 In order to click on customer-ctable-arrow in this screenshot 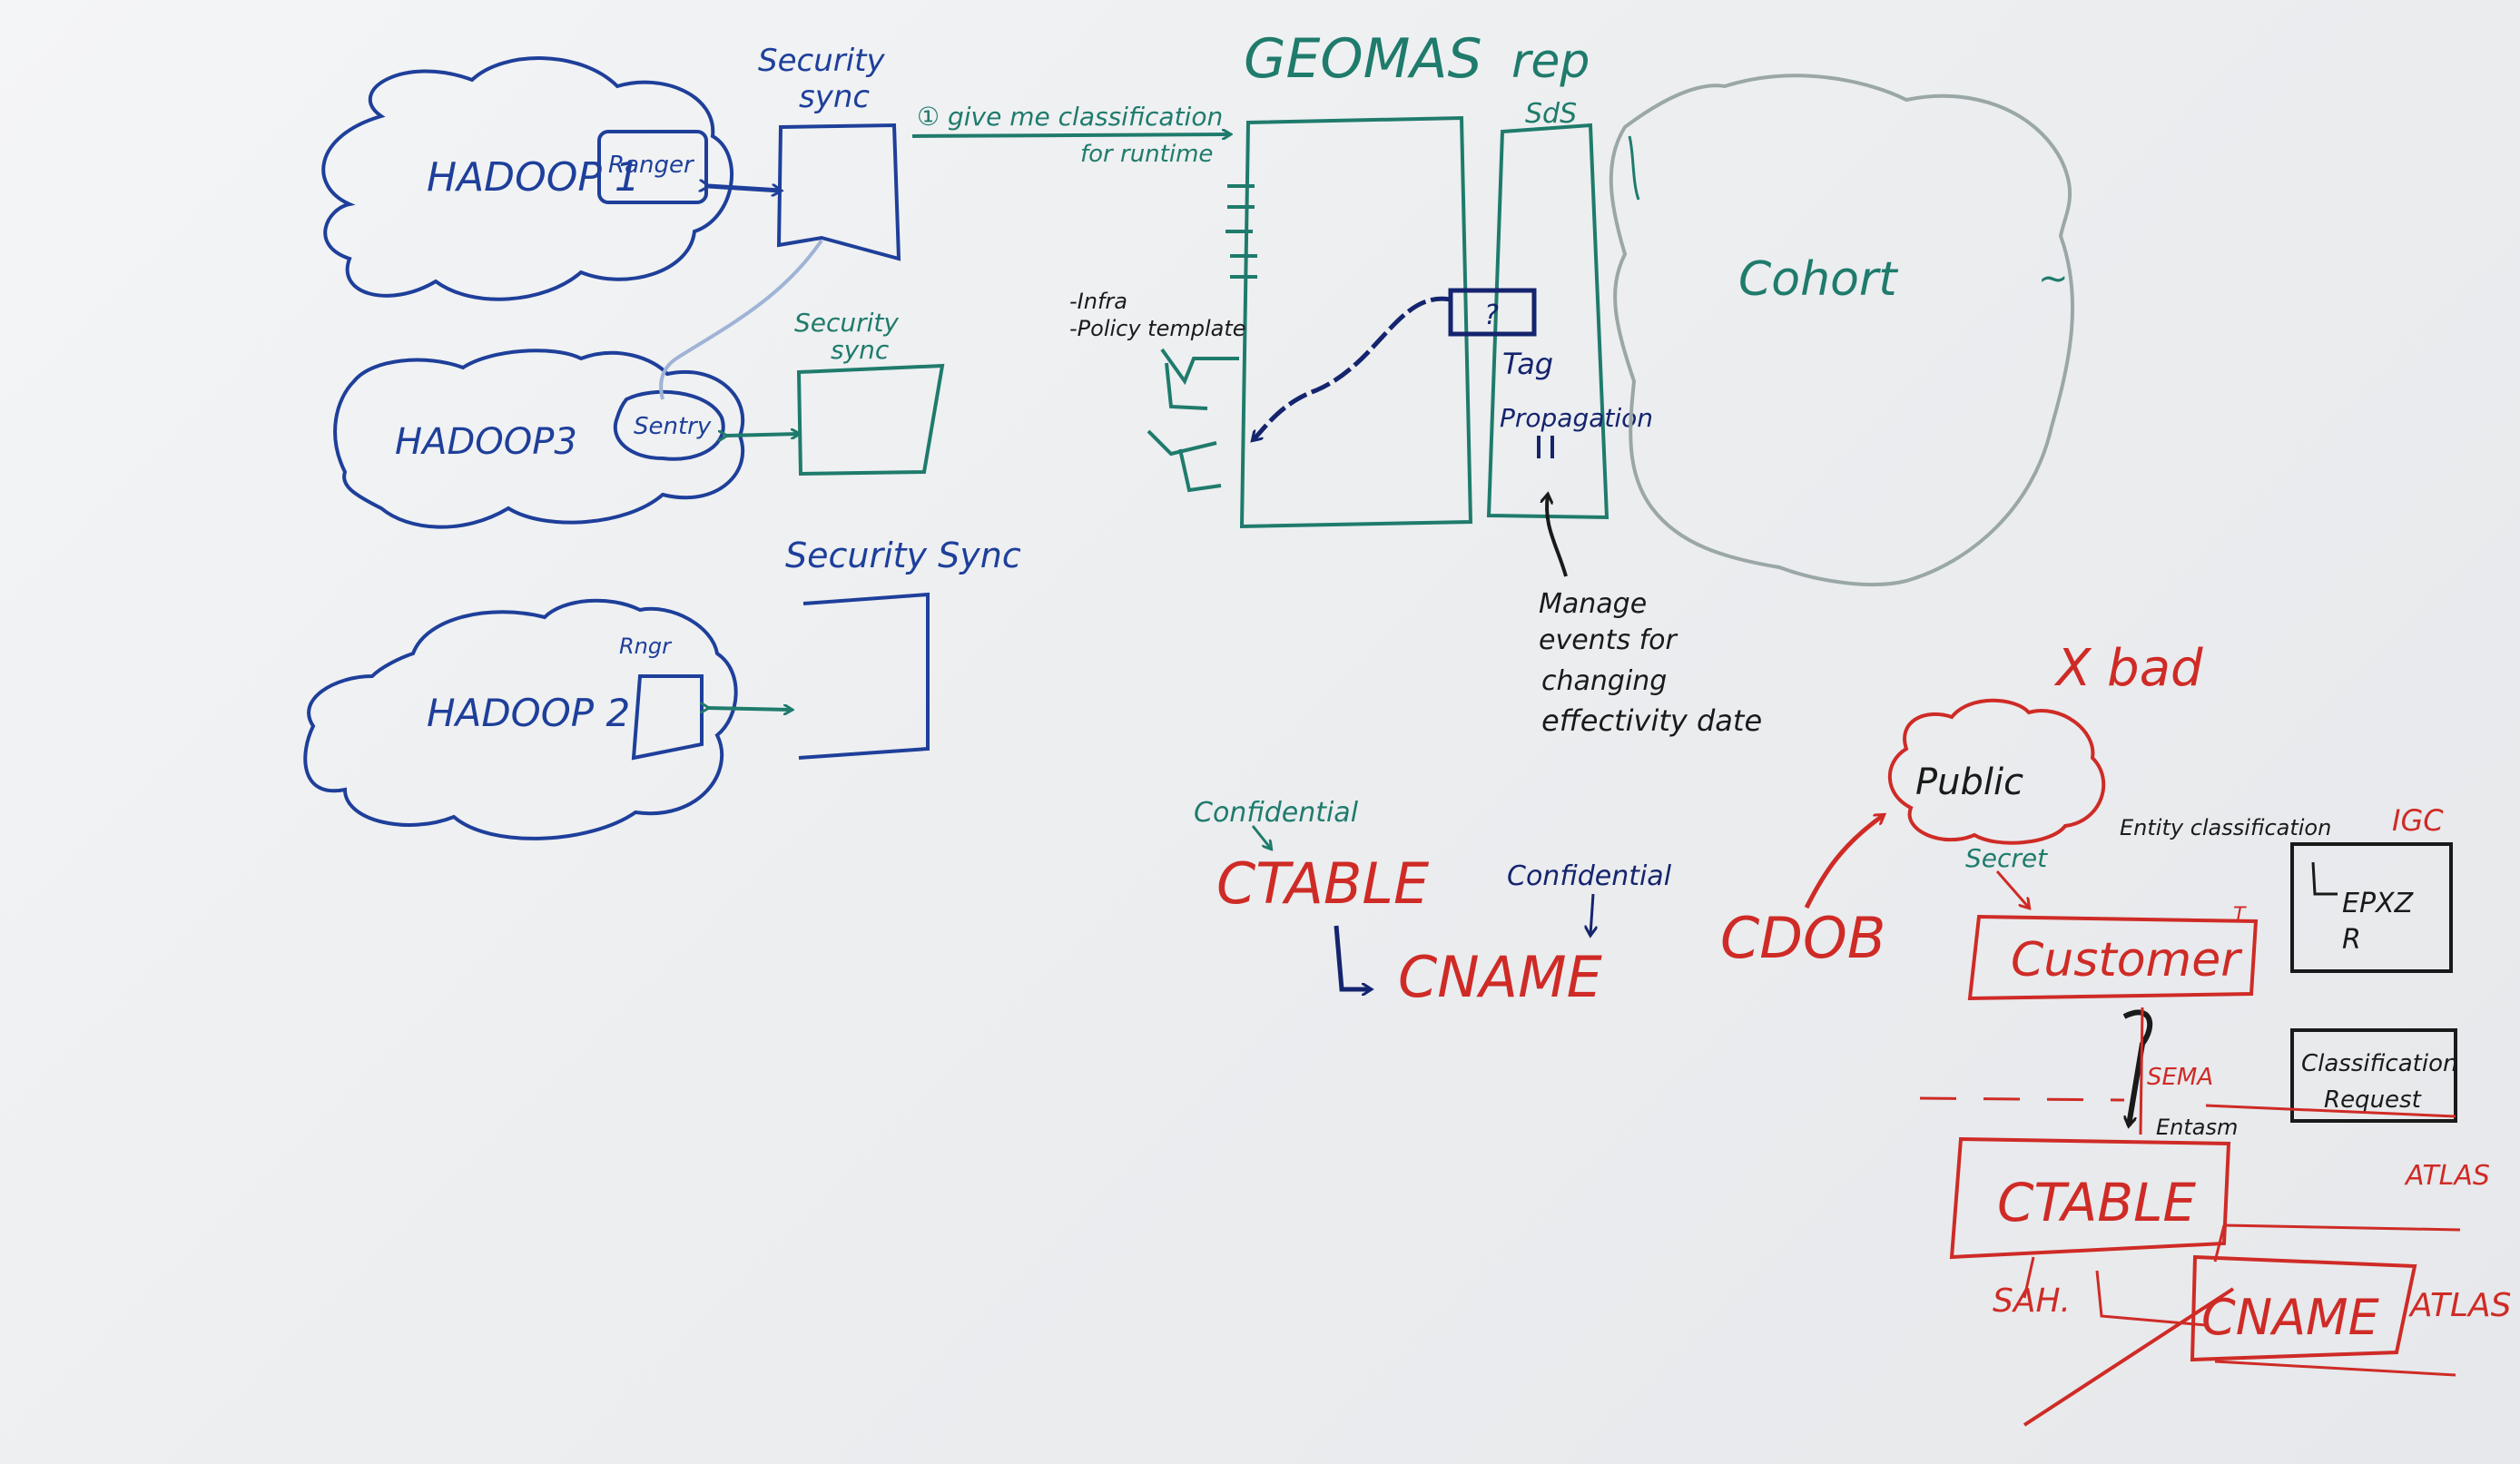, I will do `click(2138, 1067)`.